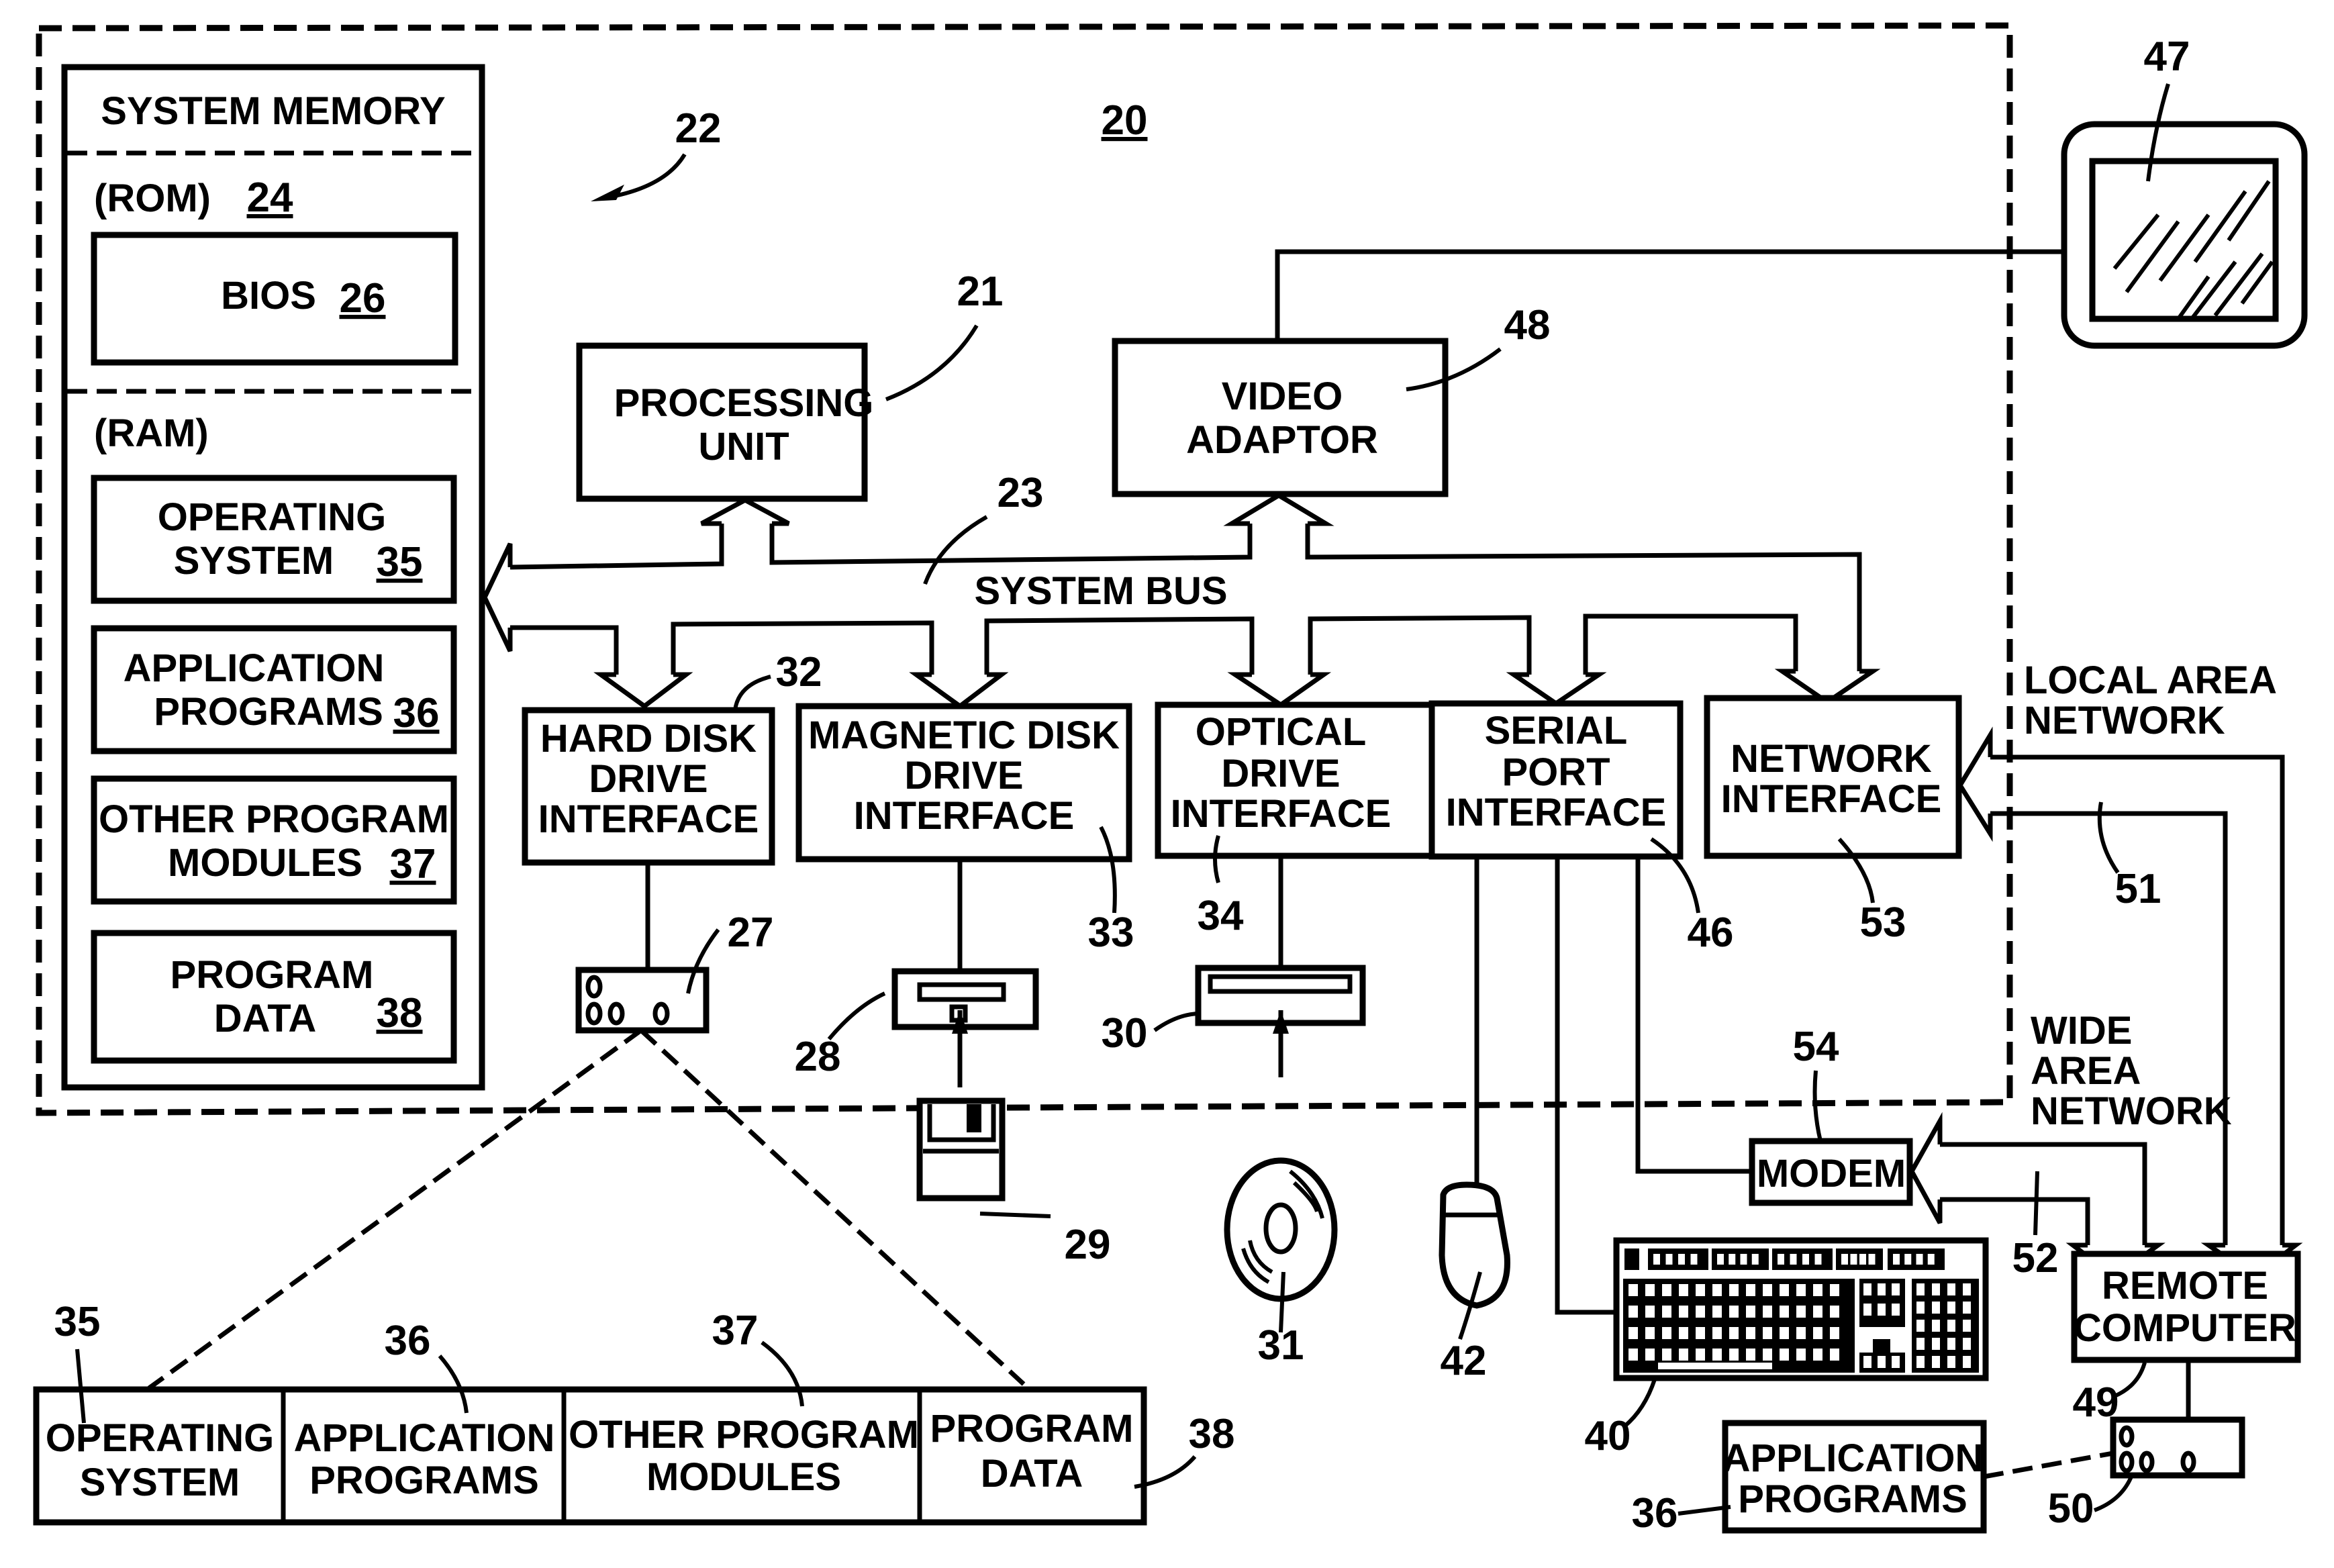 The height and width of the screenshot is (1568, 2334). What do you see at coordinates (1282, 397) in the screenshot?
I see `video-adaptor-line1: VIDEO` at bounding box center [1282, 397].